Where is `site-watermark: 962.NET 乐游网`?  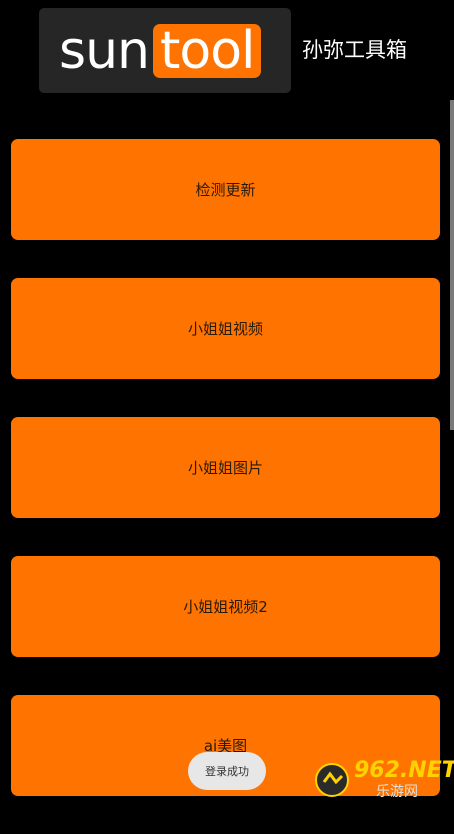 site-watermark: 962.NET 乐游网 is located at coordinates (384, 780).